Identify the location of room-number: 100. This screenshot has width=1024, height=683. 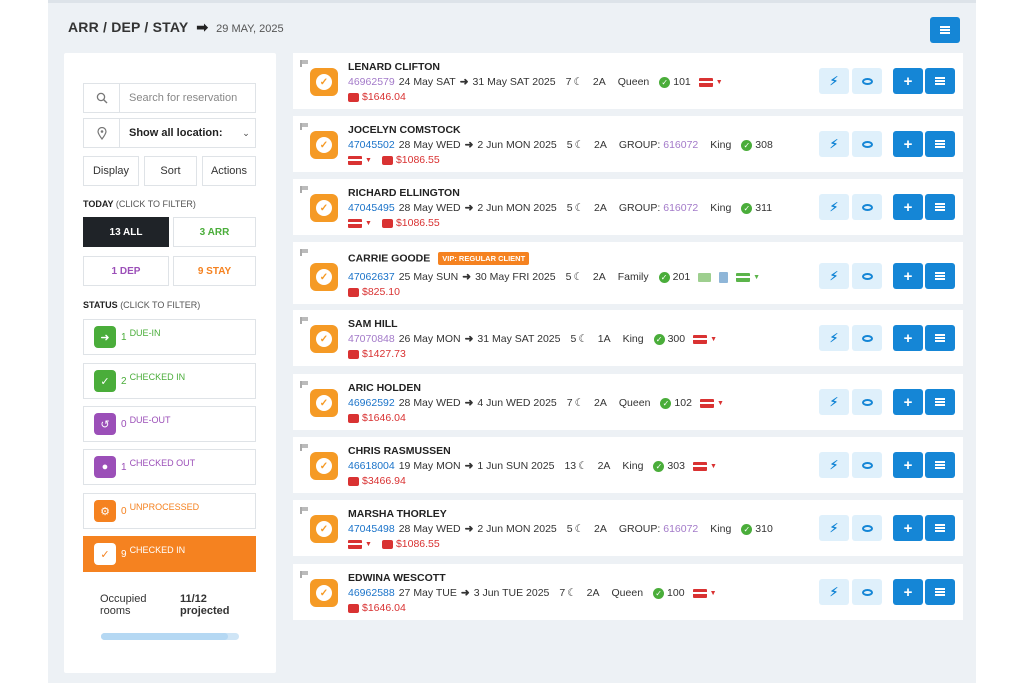
(676, 593).